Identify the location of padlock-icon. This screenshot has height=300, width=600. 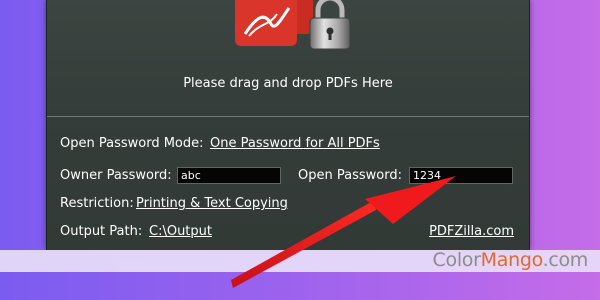
(330, 25).